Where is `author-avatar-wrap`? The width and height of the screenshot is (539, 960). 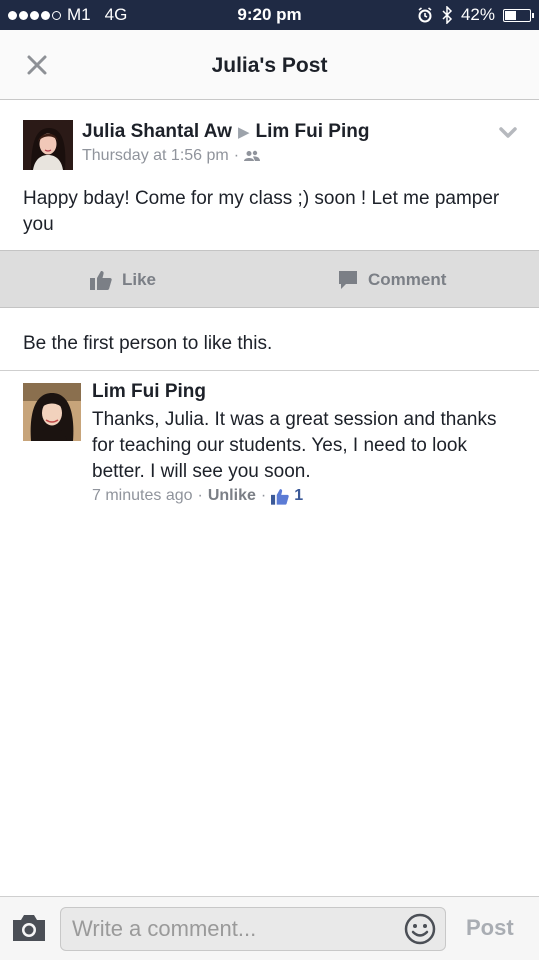
author-avatar-wrap is located at coordinates (48, 147).